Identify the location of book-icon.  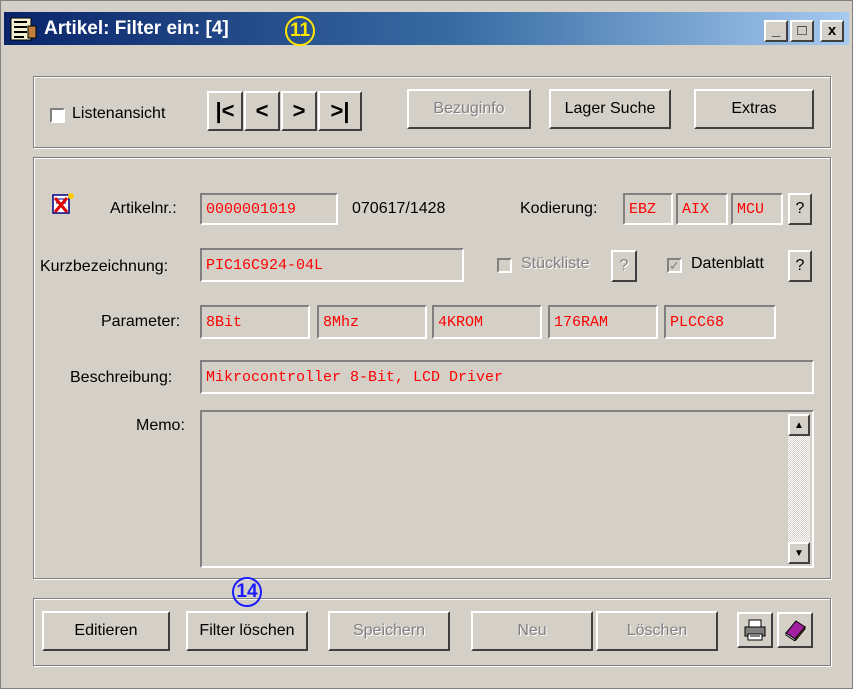
(795, 630).